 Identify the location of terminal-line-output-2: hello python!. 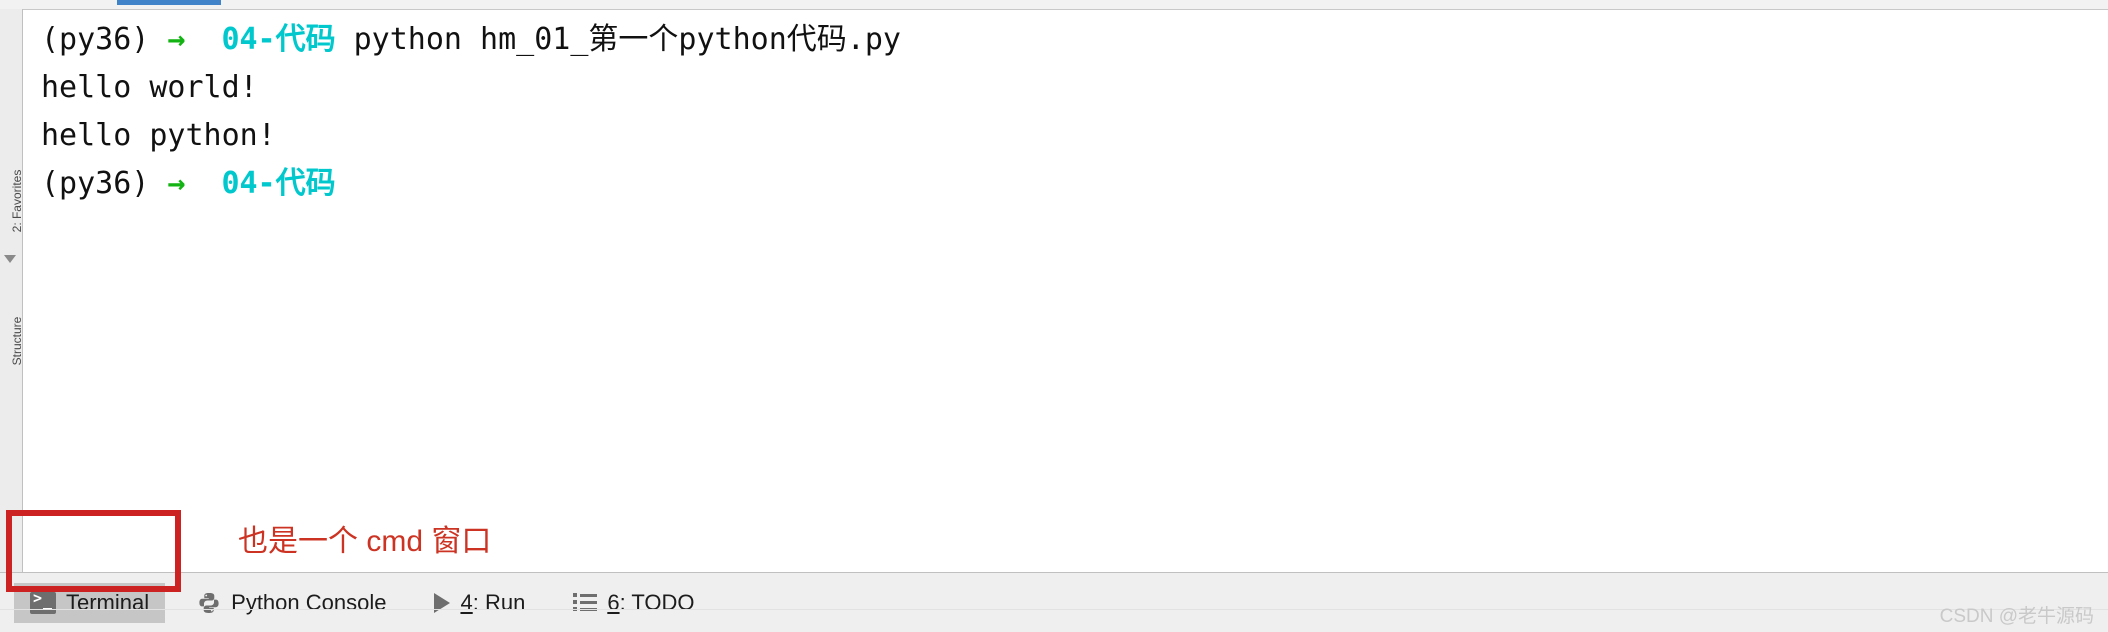
(1074, 136).